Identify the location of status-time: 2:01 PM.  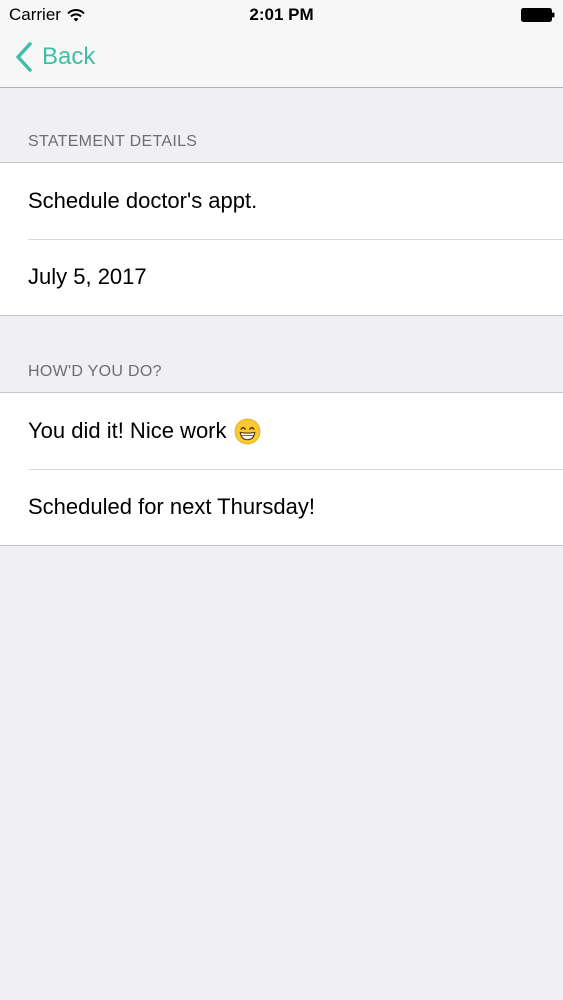
(281, 14).